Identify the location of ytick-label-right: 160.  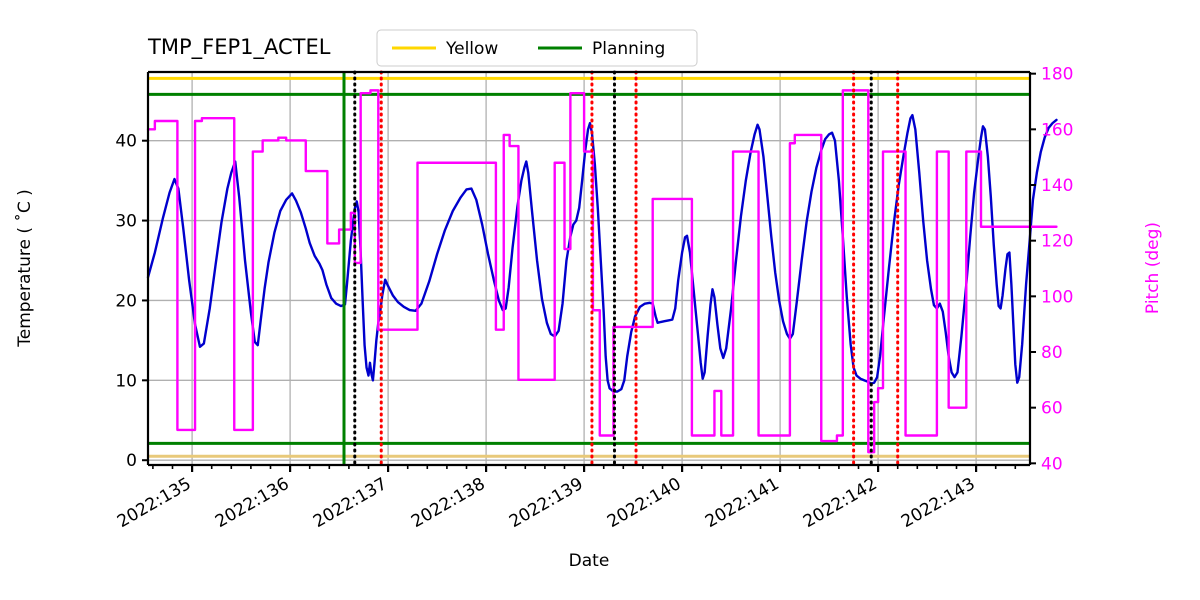
(1057, 130).